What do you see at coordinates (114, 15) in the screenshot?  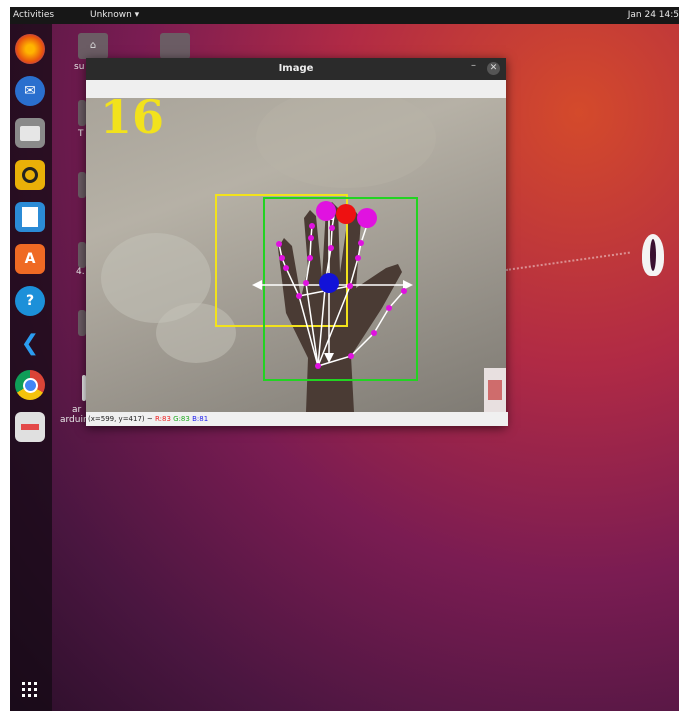 I see `app-menu: Unknown ▾` at bounding box center [114, 15].